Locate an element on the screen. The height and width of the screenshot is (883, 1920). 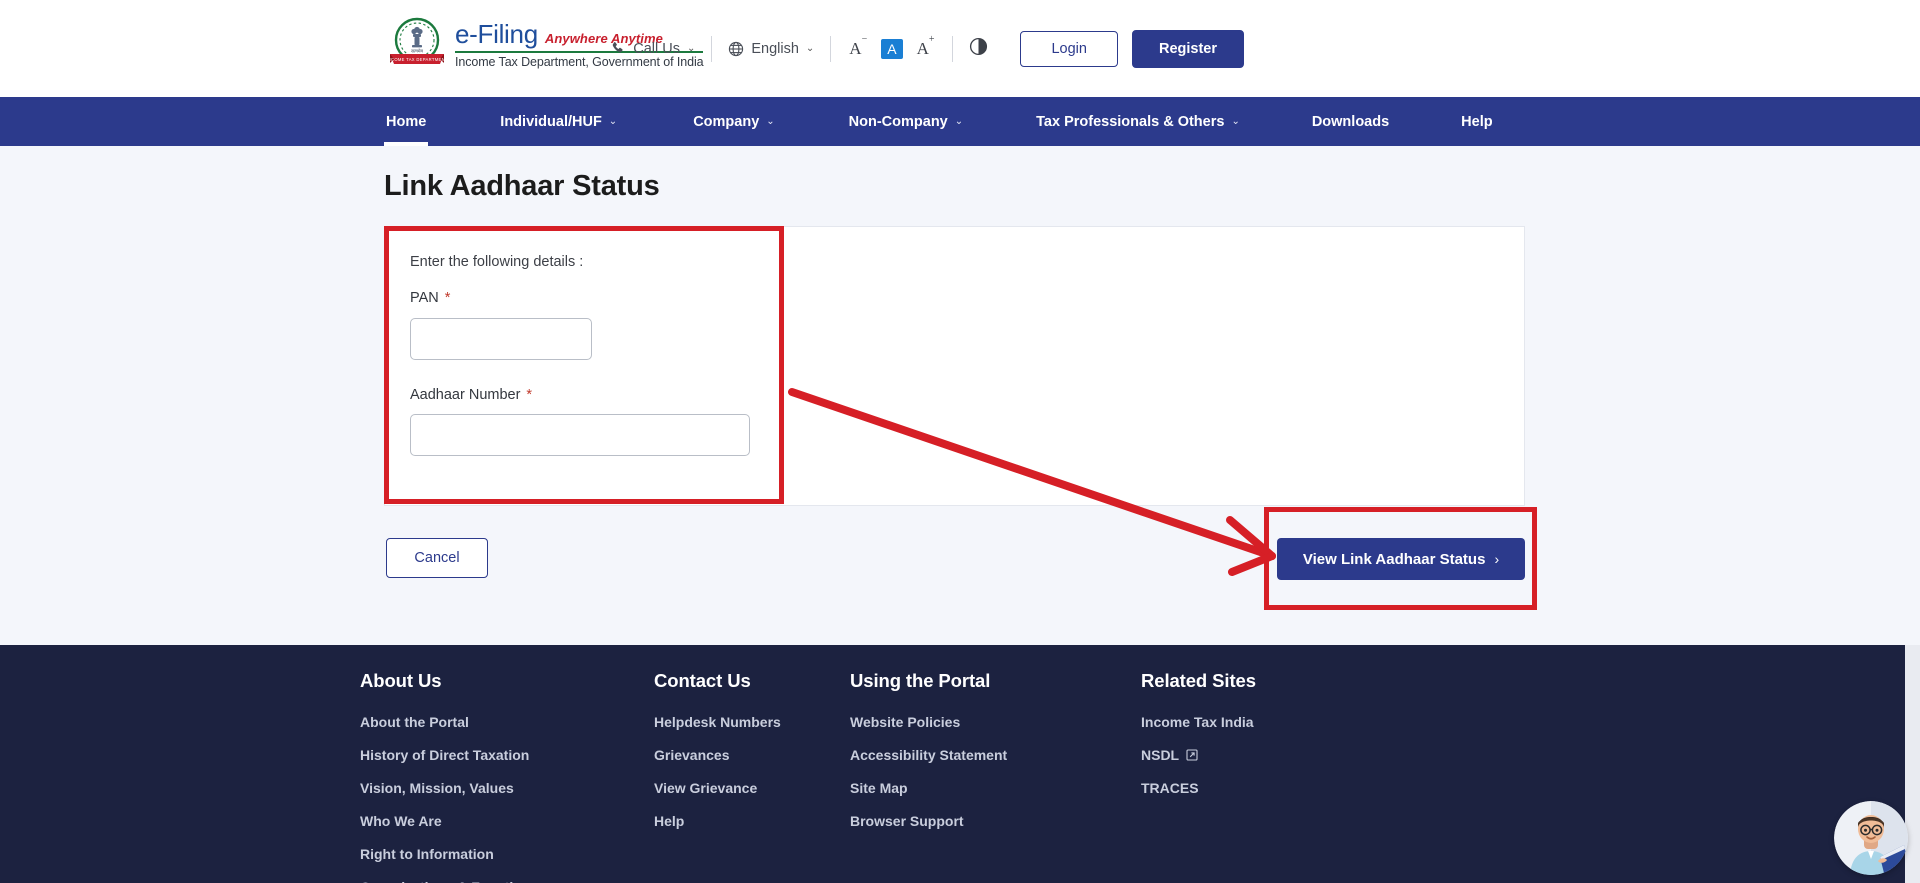
footer-link: Helpdesk Numbers is located at coordinates (752, 722).